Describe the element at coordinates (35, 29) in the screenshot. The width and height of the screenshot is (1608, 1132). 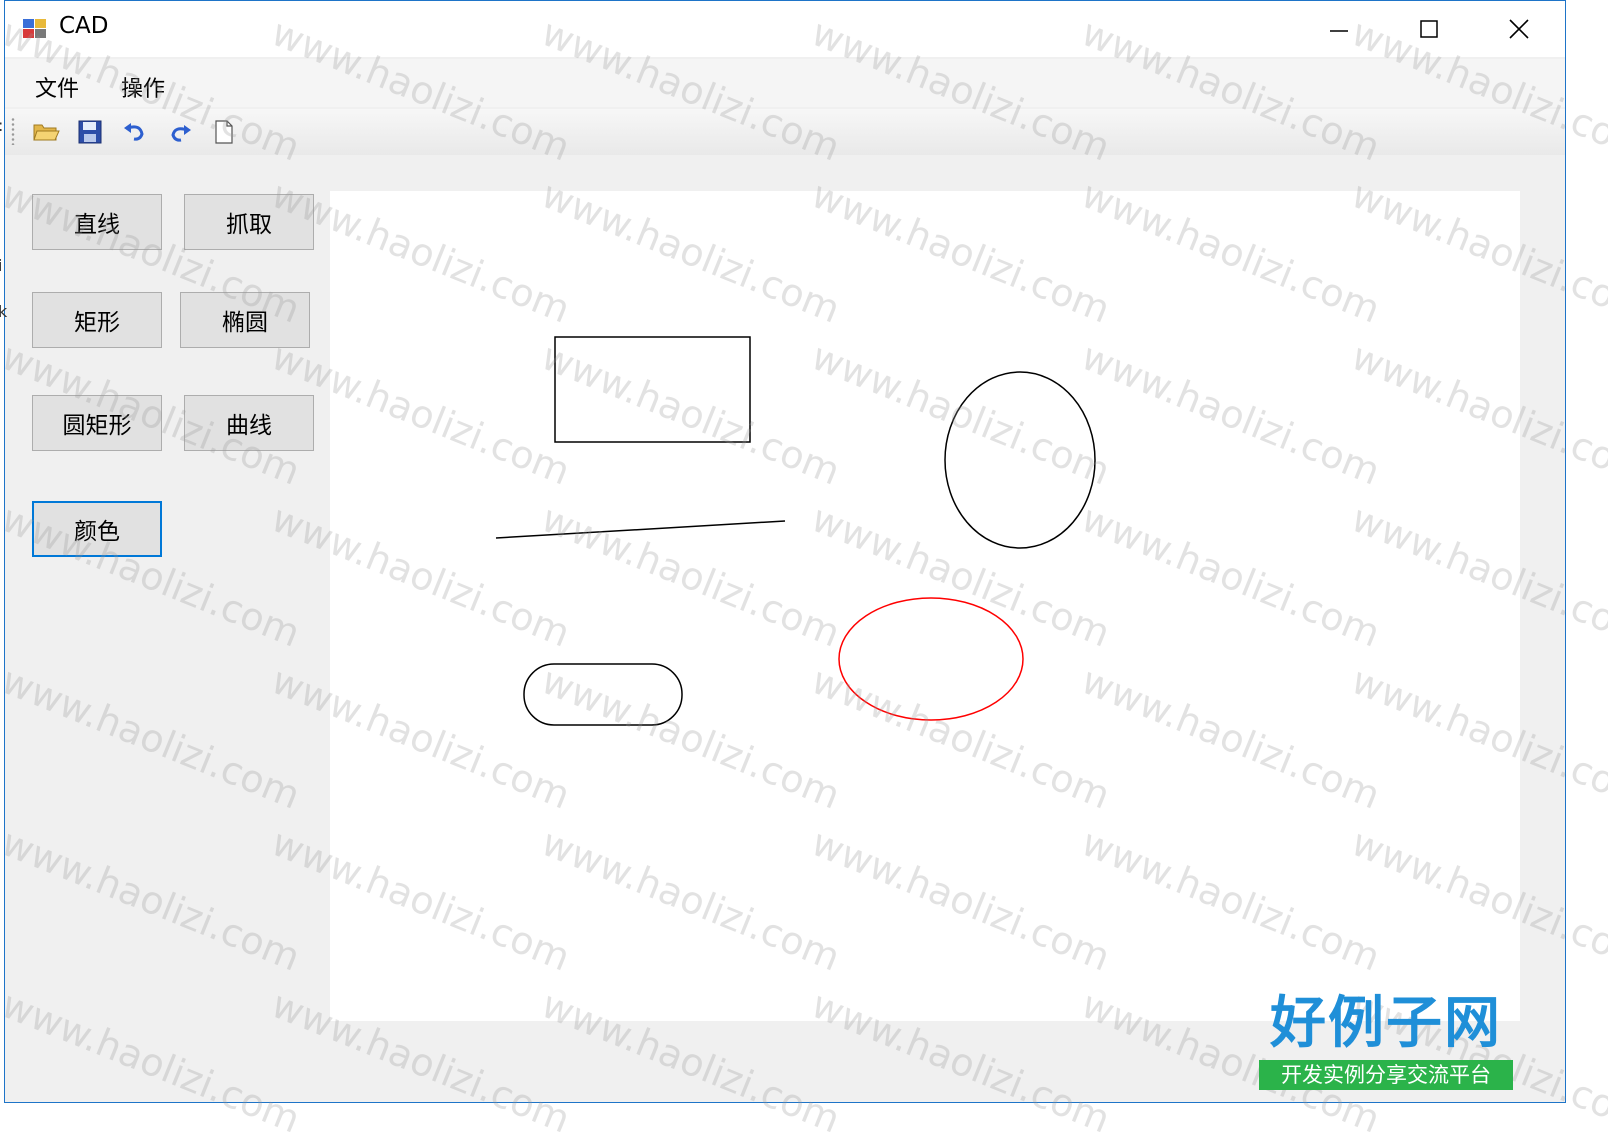
I see `app-icon` at that location.